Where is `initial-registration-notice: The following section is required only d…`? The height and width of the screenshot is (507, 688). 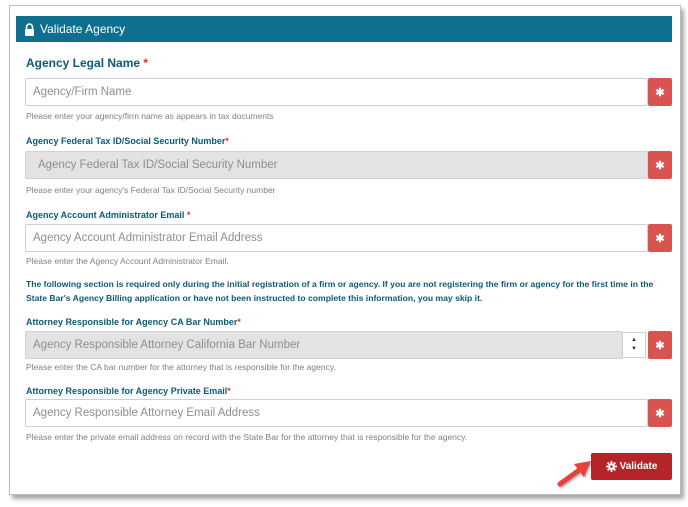
initial-registration-notice: The following section is required only d… is located at coordinates (340, 291).